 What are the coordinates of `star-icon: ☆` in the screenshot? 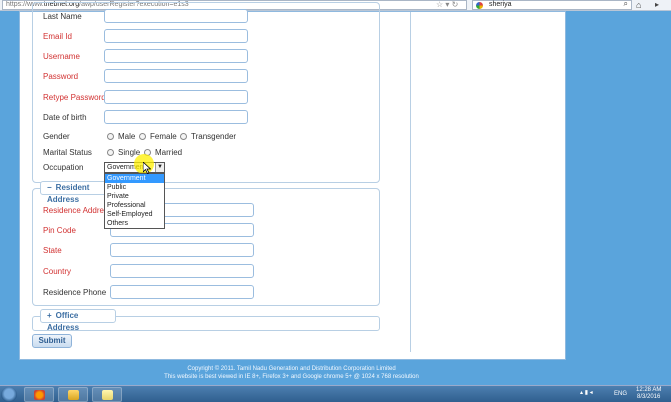 It's located at (439, 4).